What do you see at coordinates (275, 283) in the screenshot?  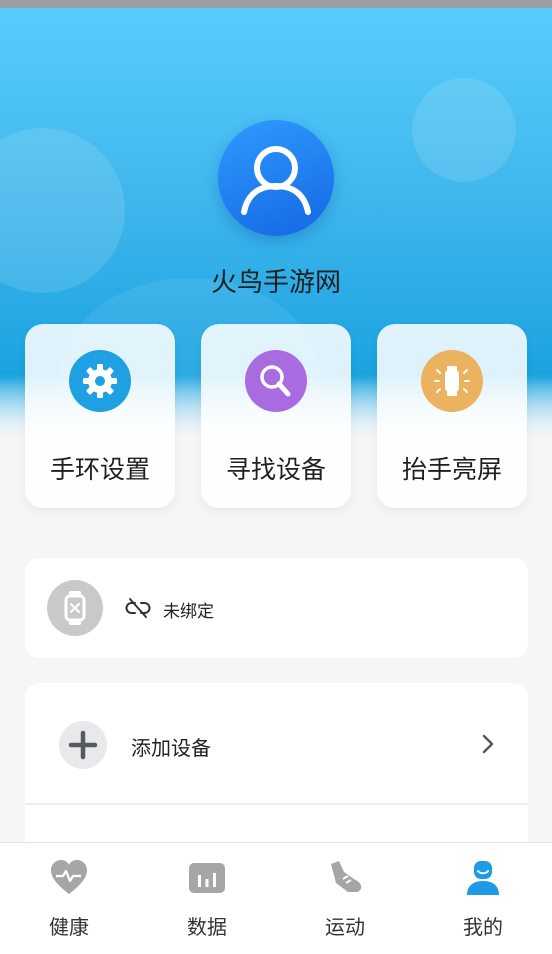 I see `username: 火鸟手游网` at bounding box center [275, 283].